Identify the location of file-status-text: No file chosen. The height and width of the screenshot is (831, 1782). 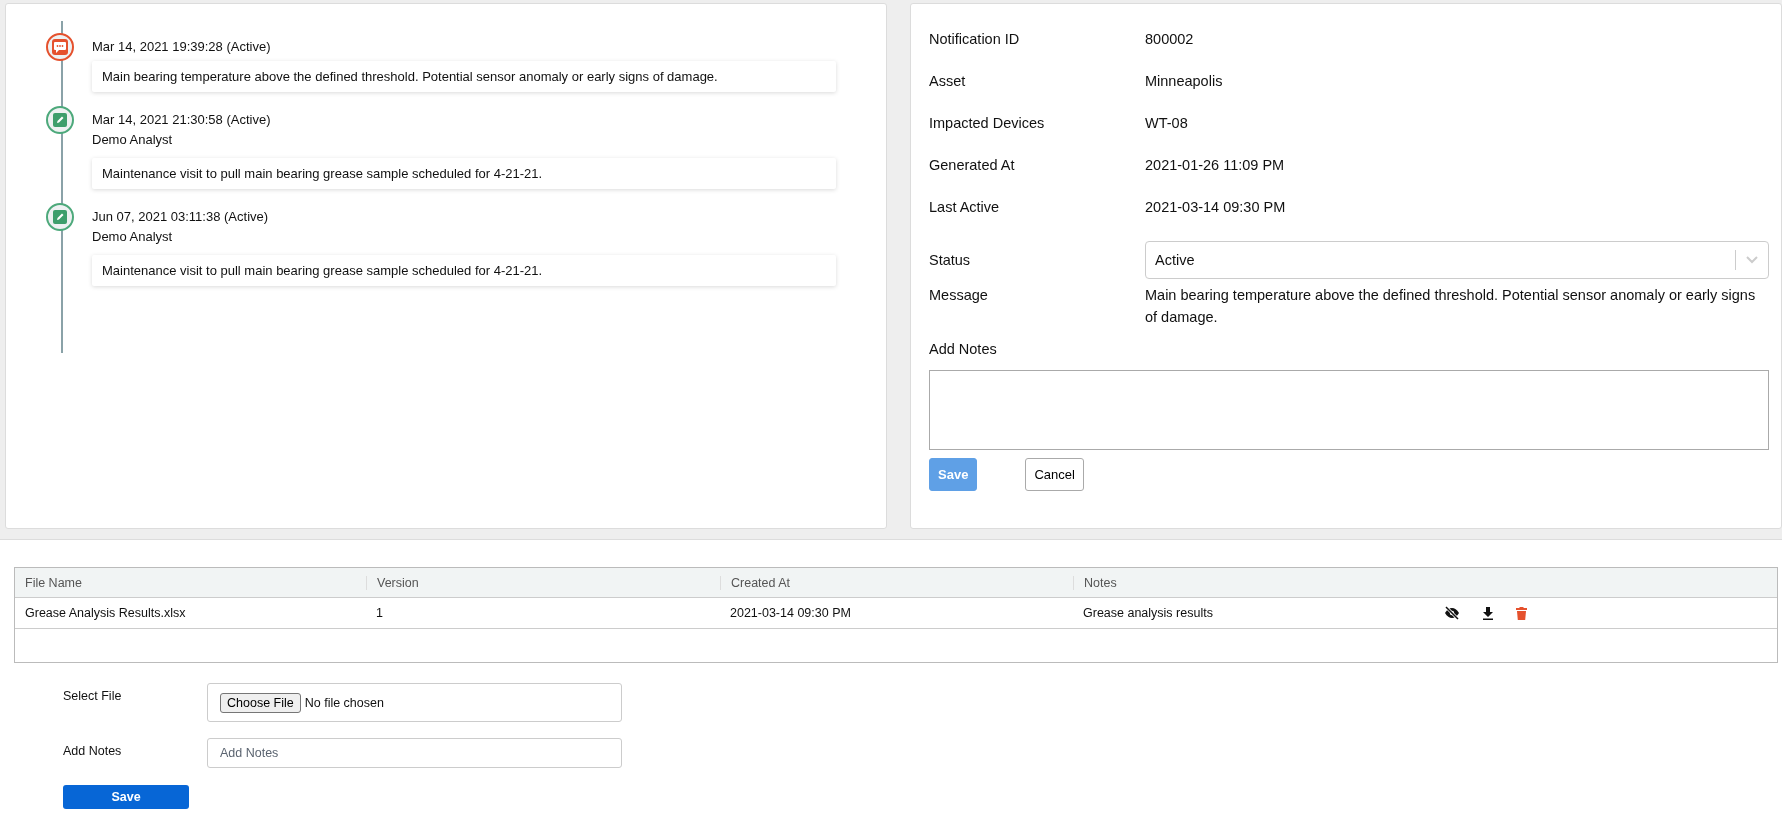
(344, 702).